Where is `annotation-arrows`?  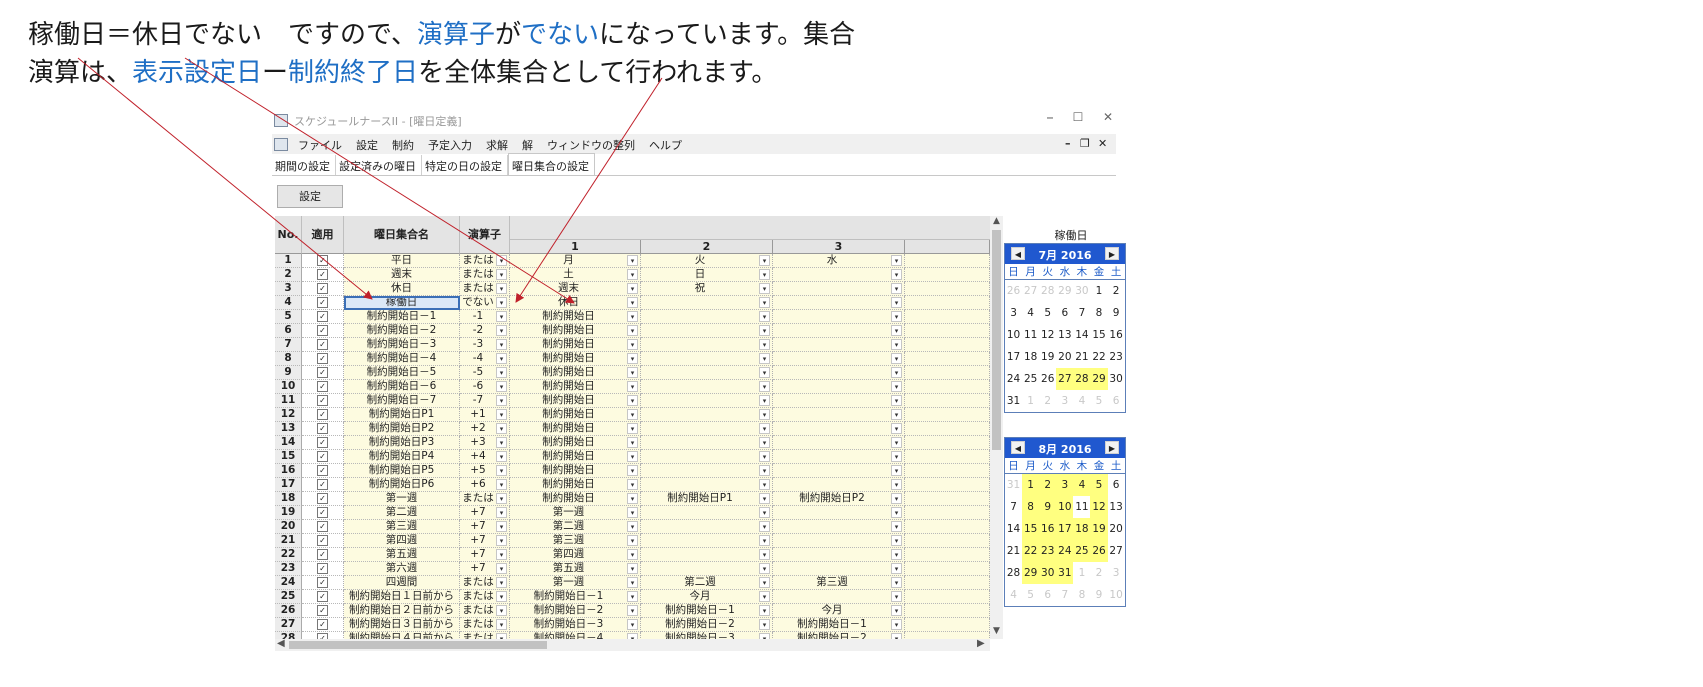
annotation-arrows is located at coordinates (370, 180).